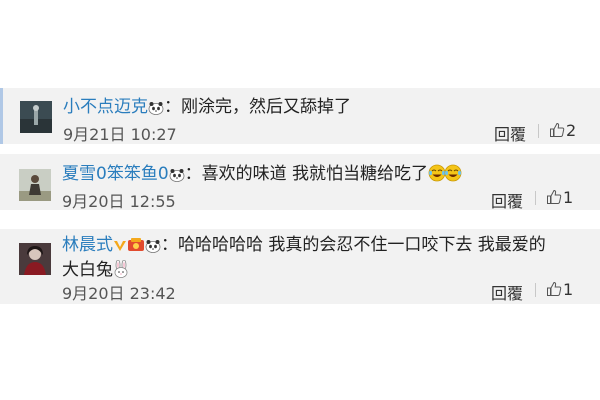 This screenshot has height=400, width=600. Describe the element at coordinates (571, 130) in the screenshot. I see `like-count: 2` at that location.